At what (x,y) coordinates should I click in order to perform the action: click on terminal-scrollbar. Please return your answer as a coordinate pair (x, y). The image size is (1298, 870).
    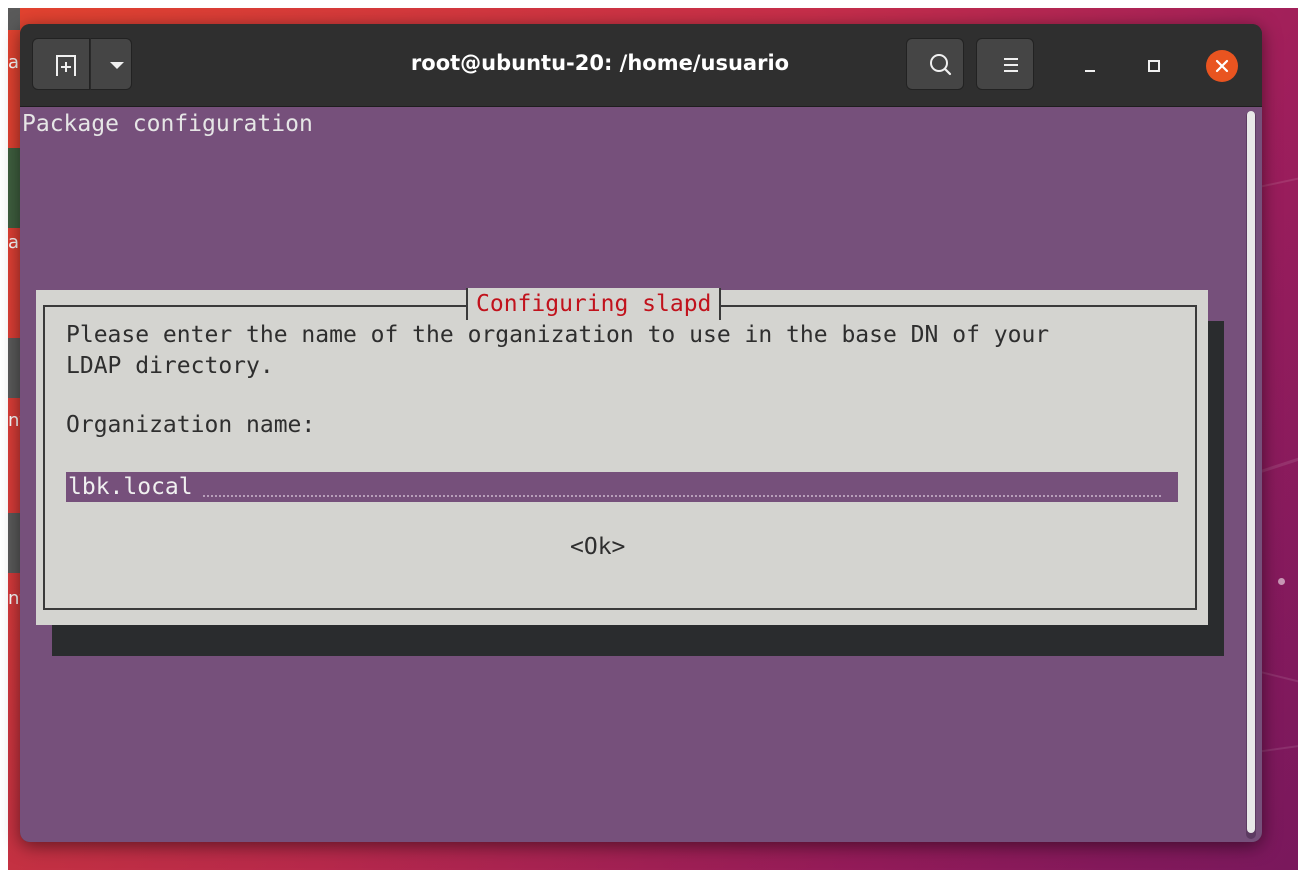
    Looking at the image, I should click on (1251, 475).